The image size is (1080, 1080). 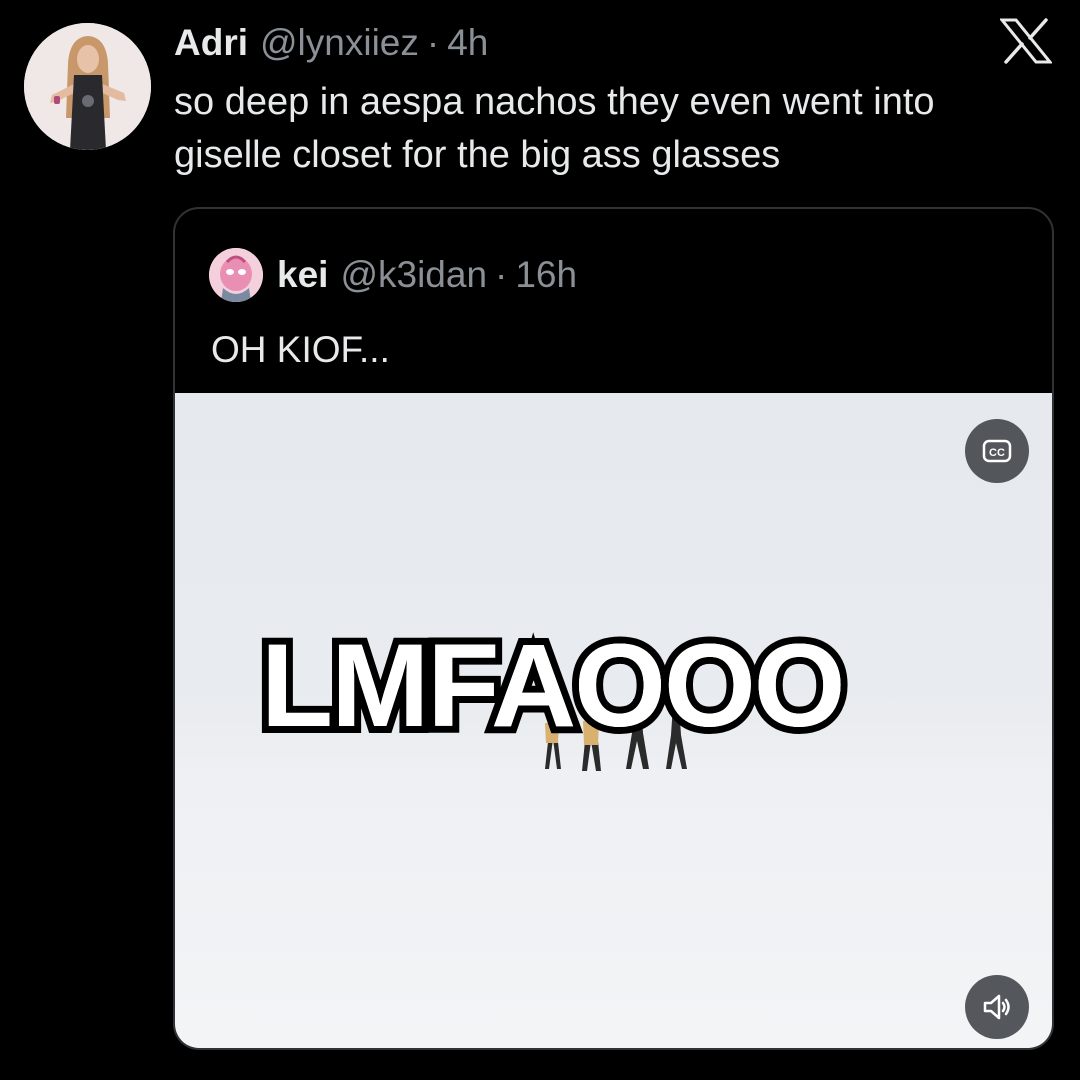 I want to click on closed-captions-label: CC, so click(x=997, y=453).